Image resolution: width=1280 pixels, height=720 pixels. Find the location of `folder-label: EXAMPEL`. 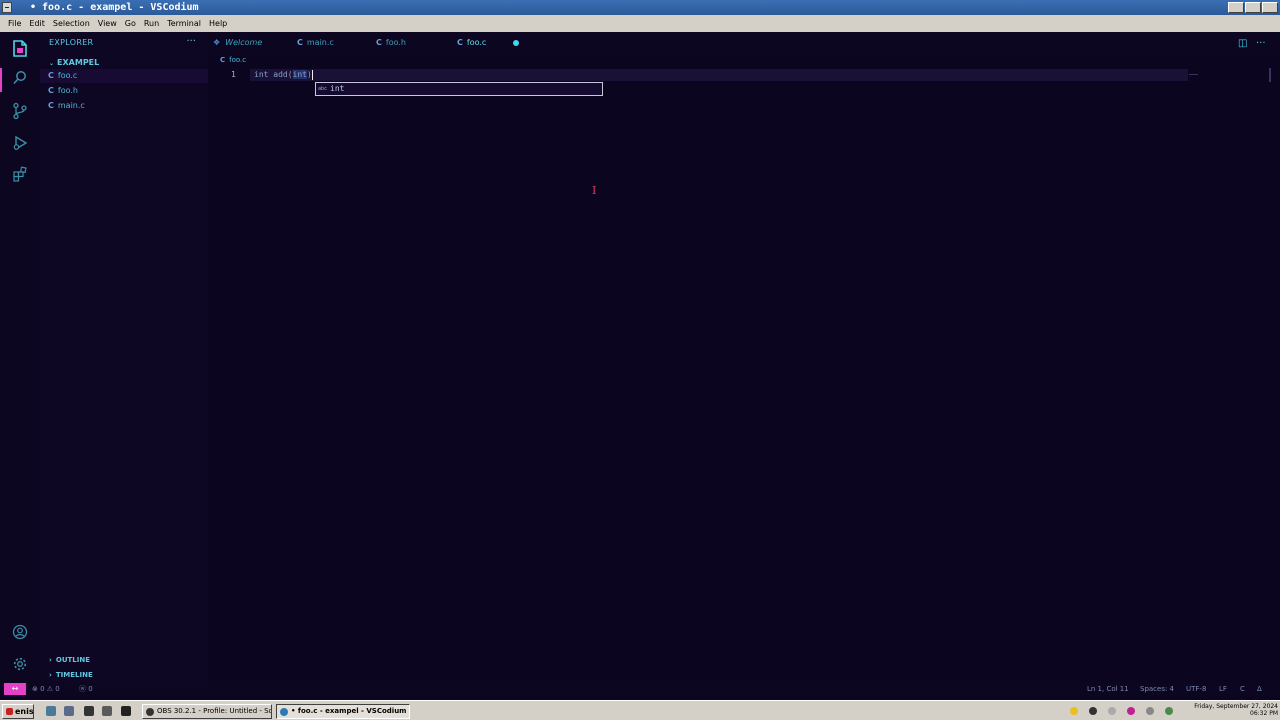

folder-label: EXAMPEL is located at coordinates (78, 62).